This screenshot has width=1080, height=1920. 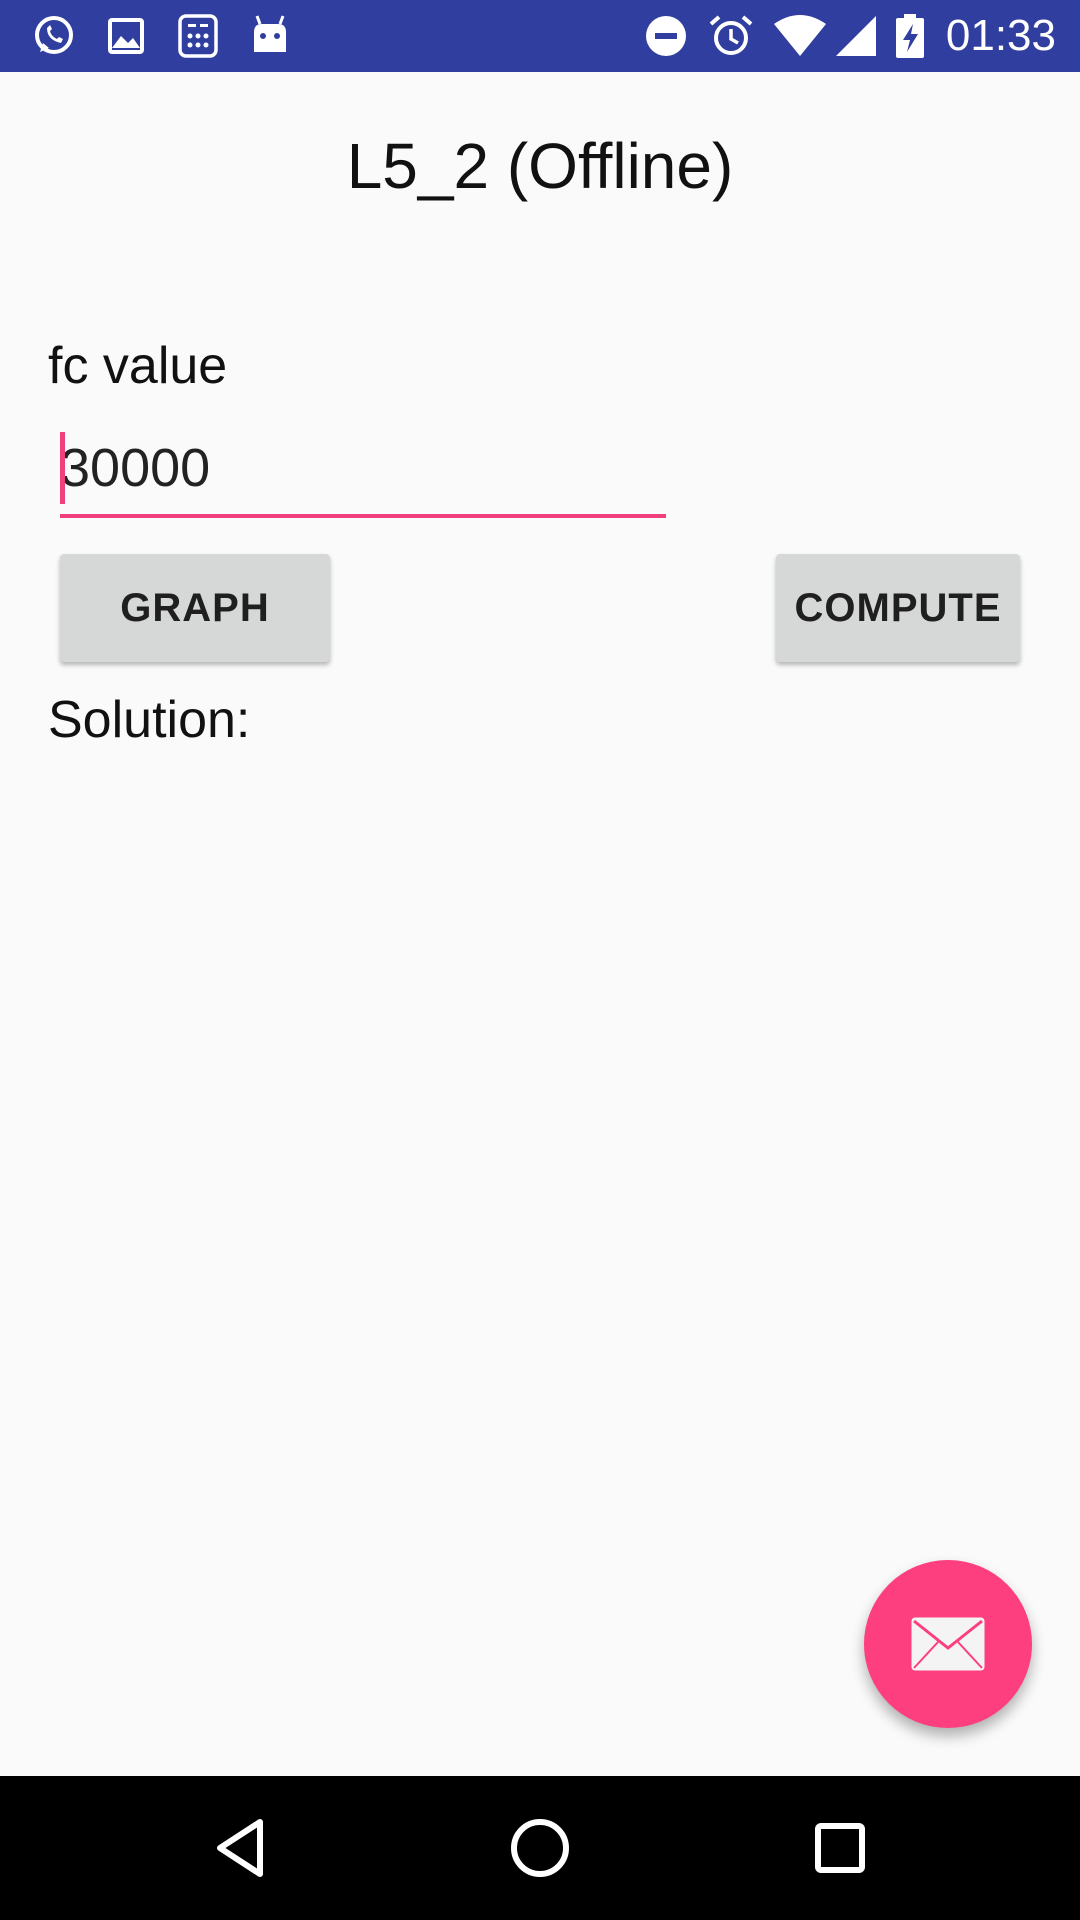 What do you see at coordinates (1000, 35) in the screenshot?
I see `status-time: 01:33` at bounding box center [1000, 35].